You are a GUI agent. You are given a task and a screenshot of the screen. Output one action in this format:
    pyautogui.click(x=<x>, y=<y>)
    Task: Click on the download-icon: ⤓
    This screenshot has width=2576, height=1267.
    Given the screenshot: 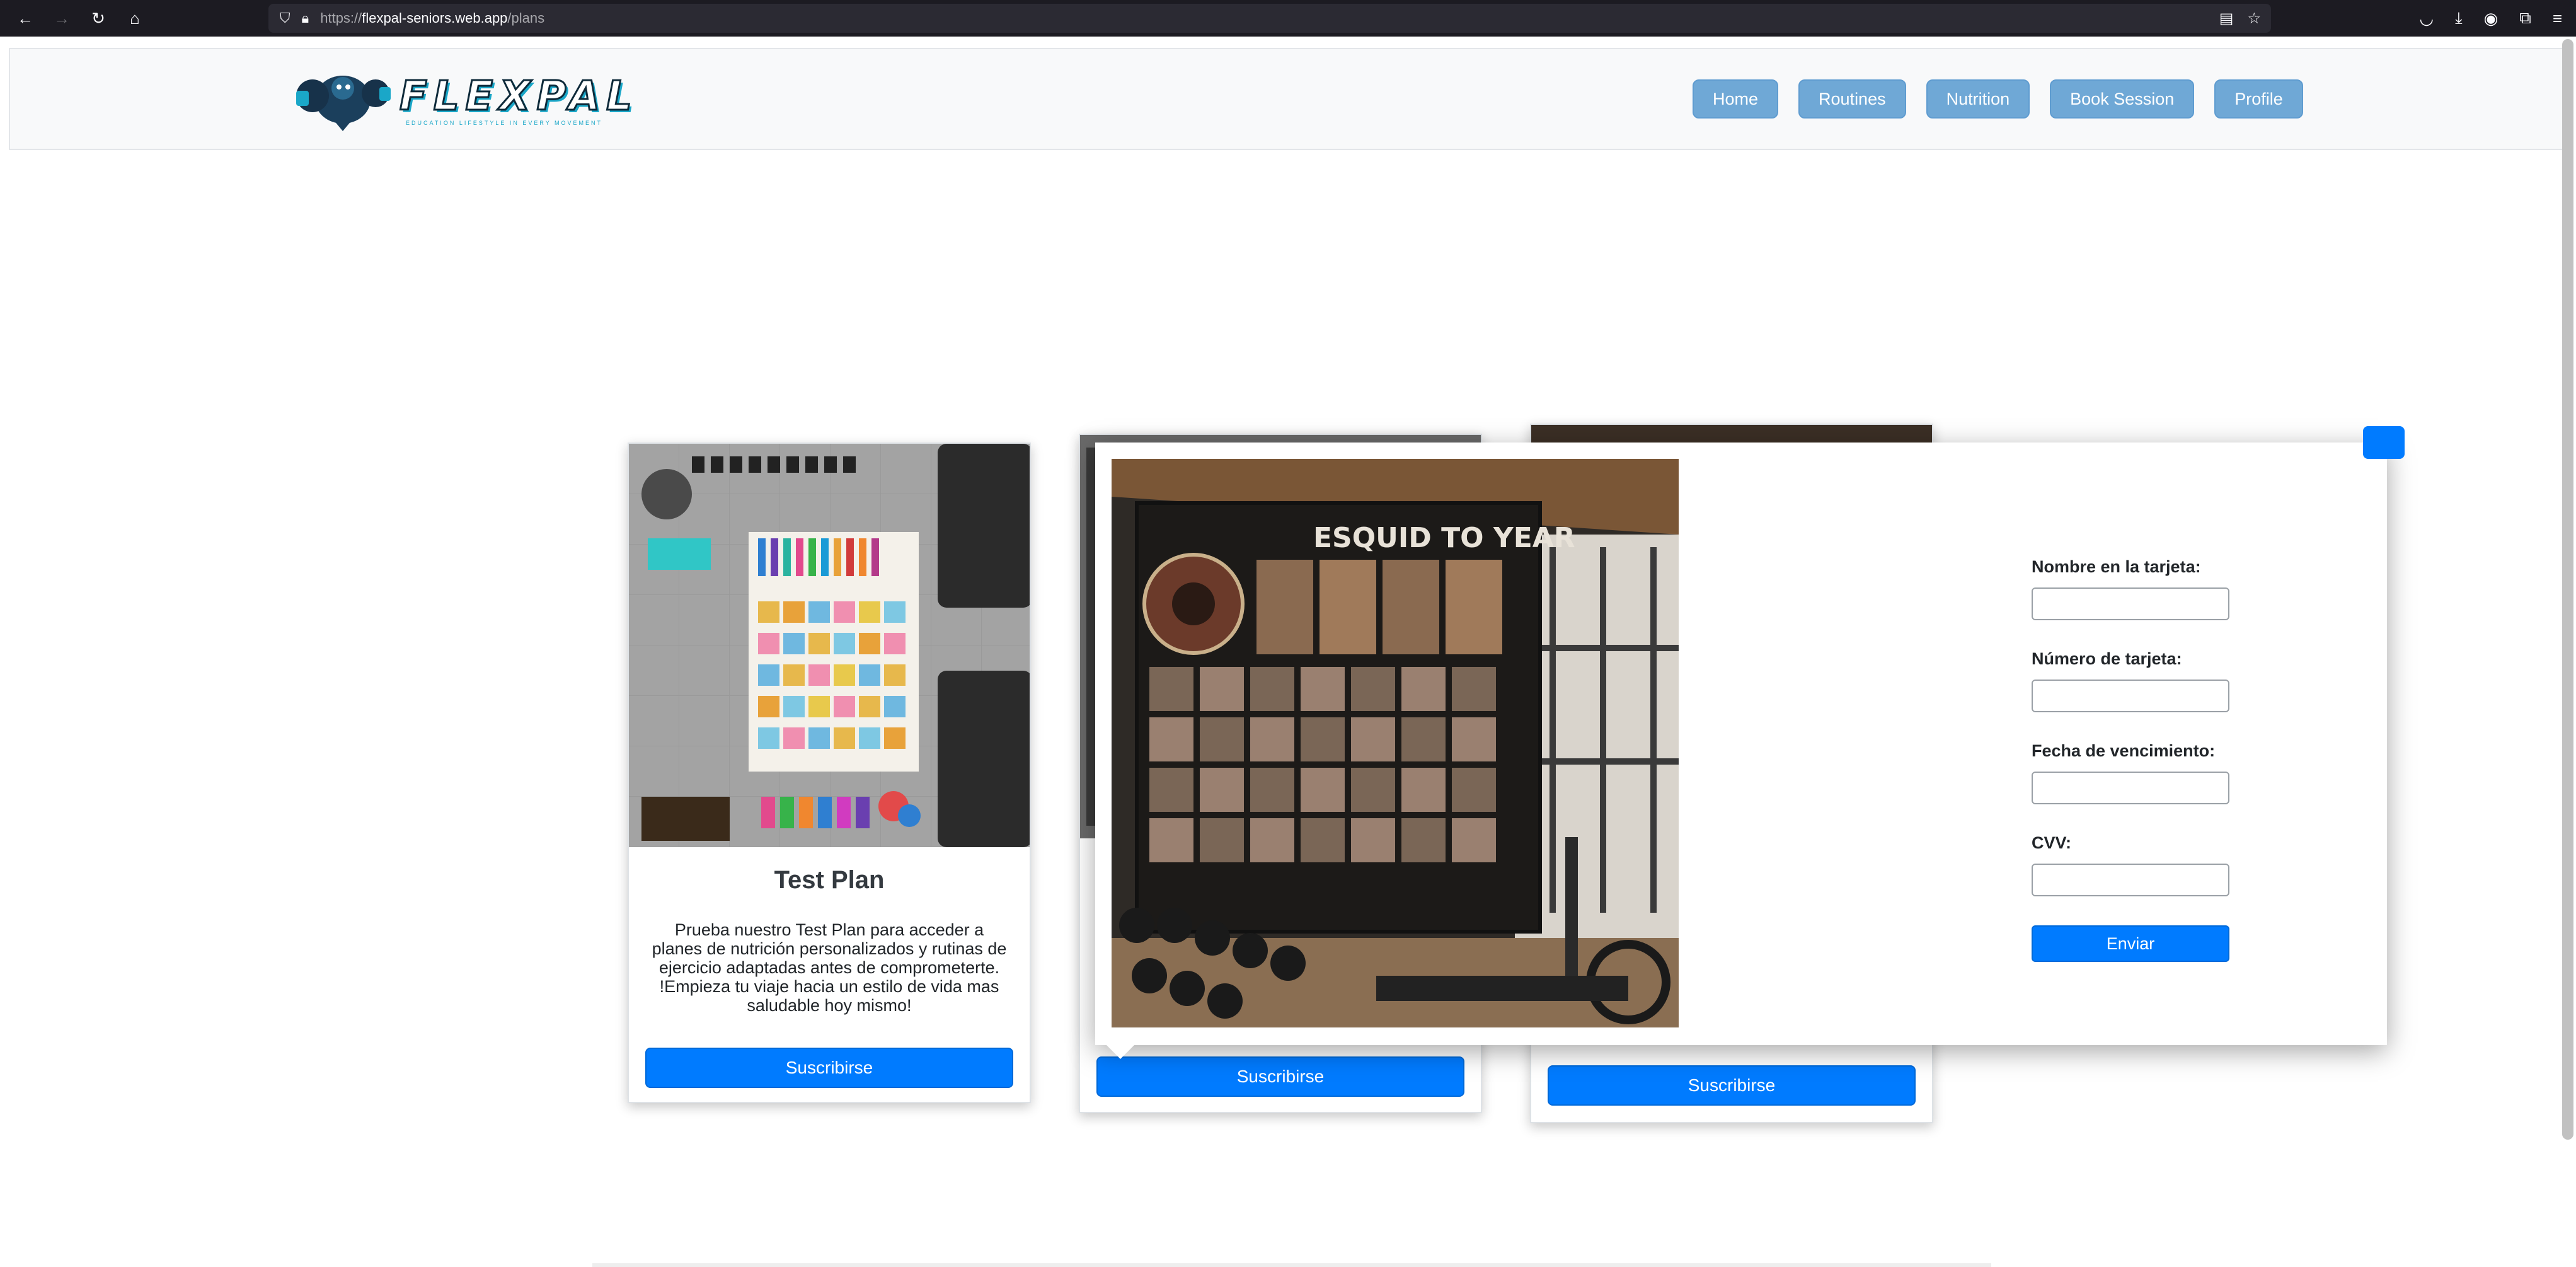 What is the action you would take?
    pyautogui.click(x=2459, y=18)
    